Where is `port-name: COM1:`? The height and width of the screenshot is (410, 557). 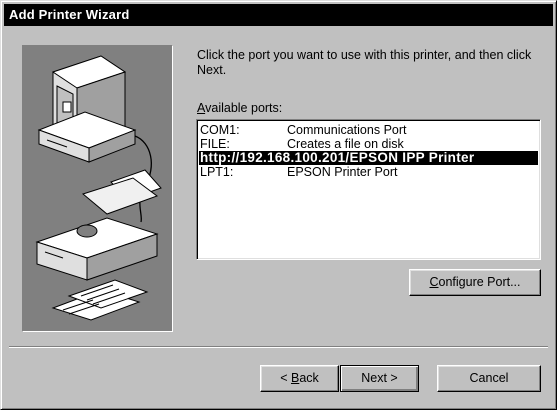
port-name: COM1: is located at coordinates (220, 130).